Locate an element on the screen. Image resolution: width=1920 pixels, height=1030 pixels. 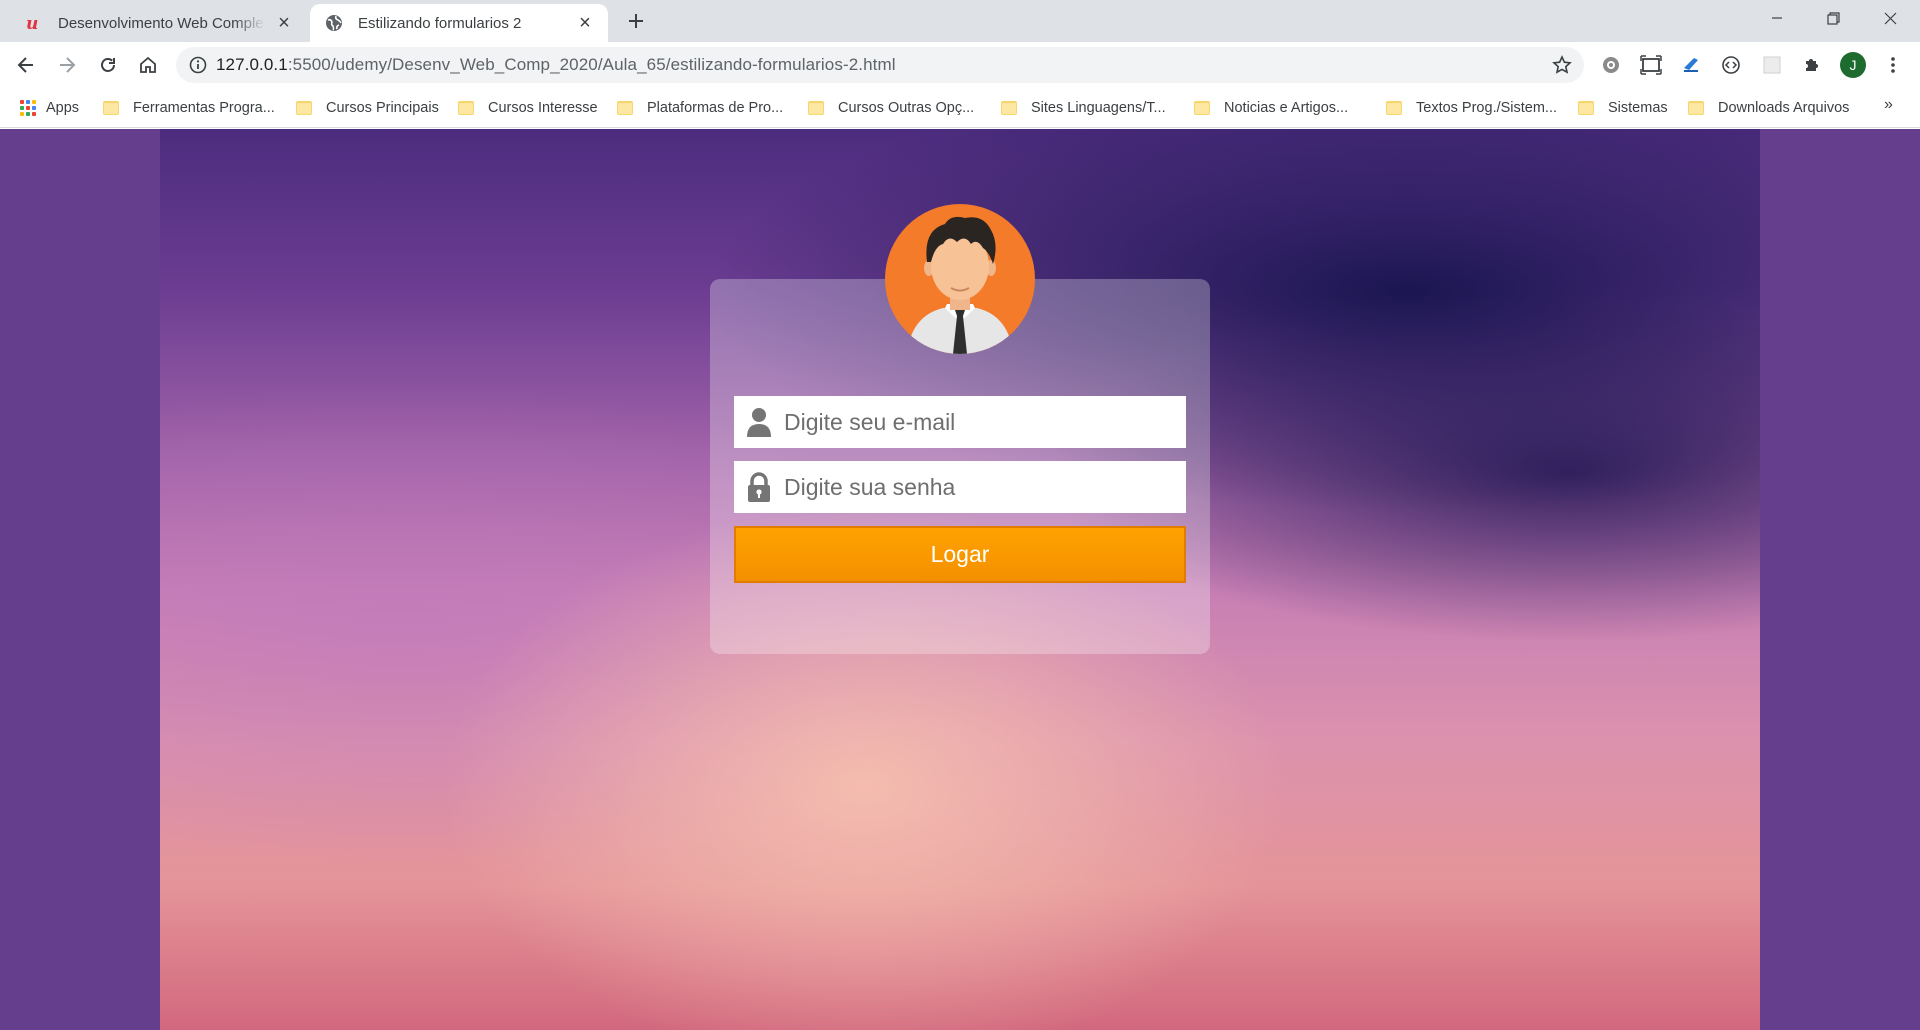
email-input is located at coordinates (979, 422).